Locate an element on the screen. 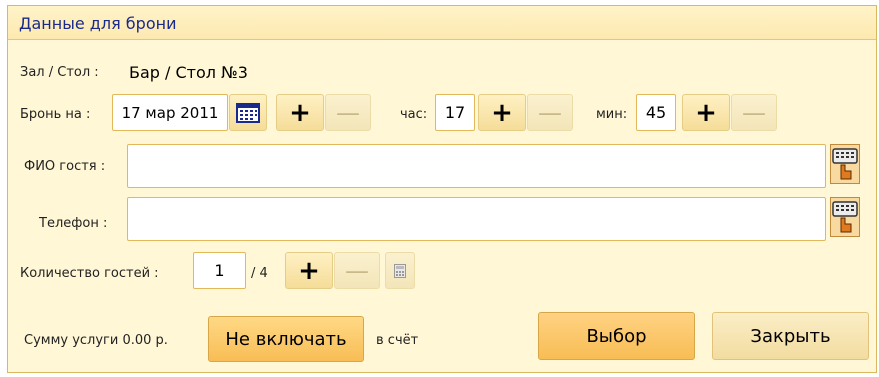 This screenshot has width=879, height=377. guests-plus-button: + is located at coordinates (309, 270).